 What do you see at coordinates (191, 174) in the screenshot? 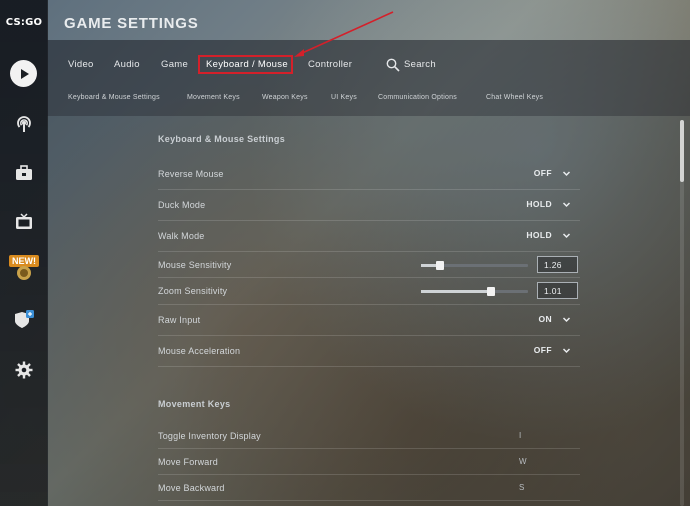
I see `setting-label: Reverse Mouse` at bounding box center [191, 174].